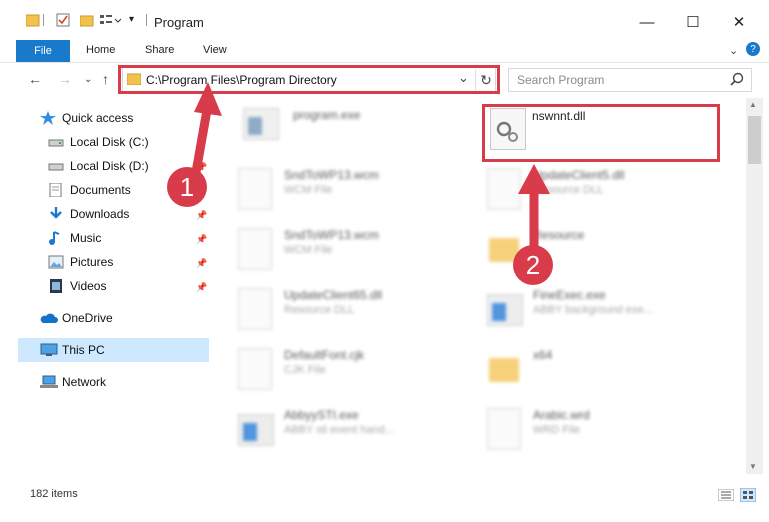  Describe the element at coordinates (533, 265) in the screenshot. I see `step-2-badge: 2` at that location.